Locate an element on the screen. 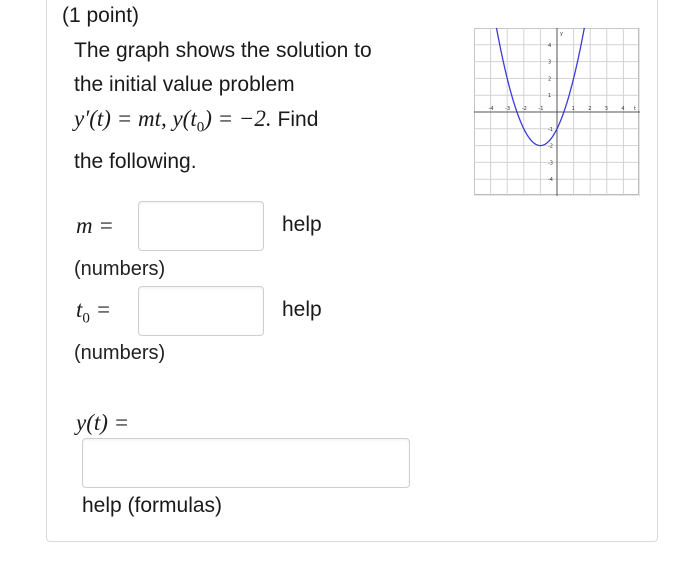 The image size is (700, 574). x-tick-label: 4 is located at coordinates (622, 109).